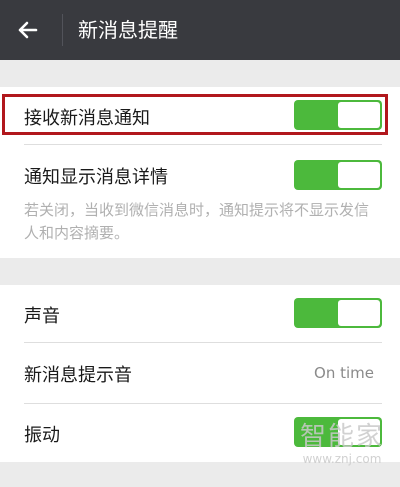  What do you see at coordinates (42, 435) in the screenshot?
I see `setting-label: 振动` at bounding box center [42, 435].